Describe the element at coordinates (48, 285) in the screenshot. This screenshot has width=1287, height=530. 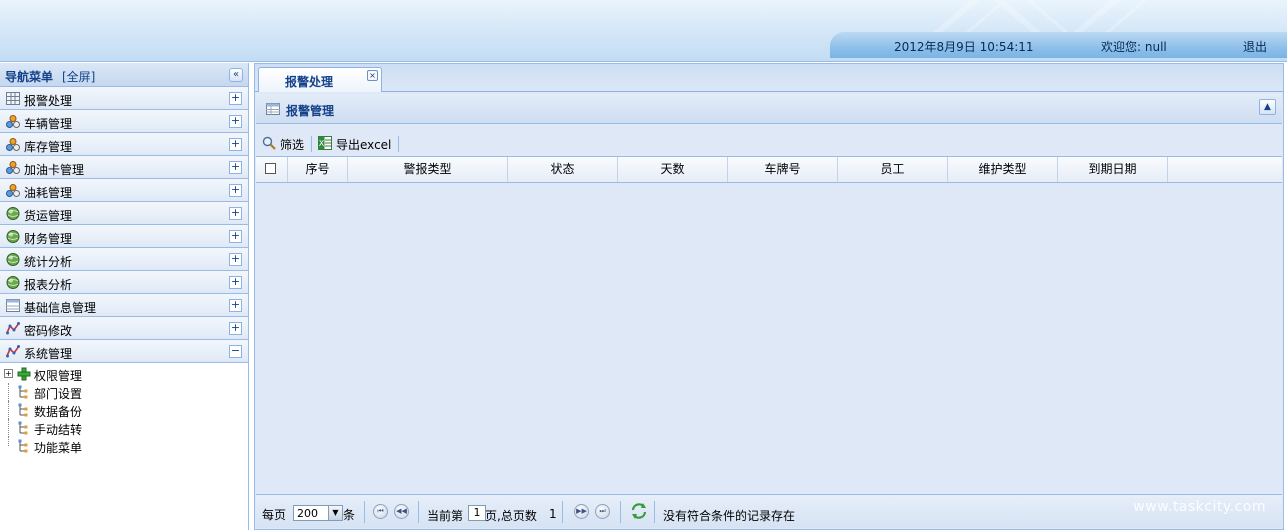
I see `sidebar-item-label: 报表分析` at that location.